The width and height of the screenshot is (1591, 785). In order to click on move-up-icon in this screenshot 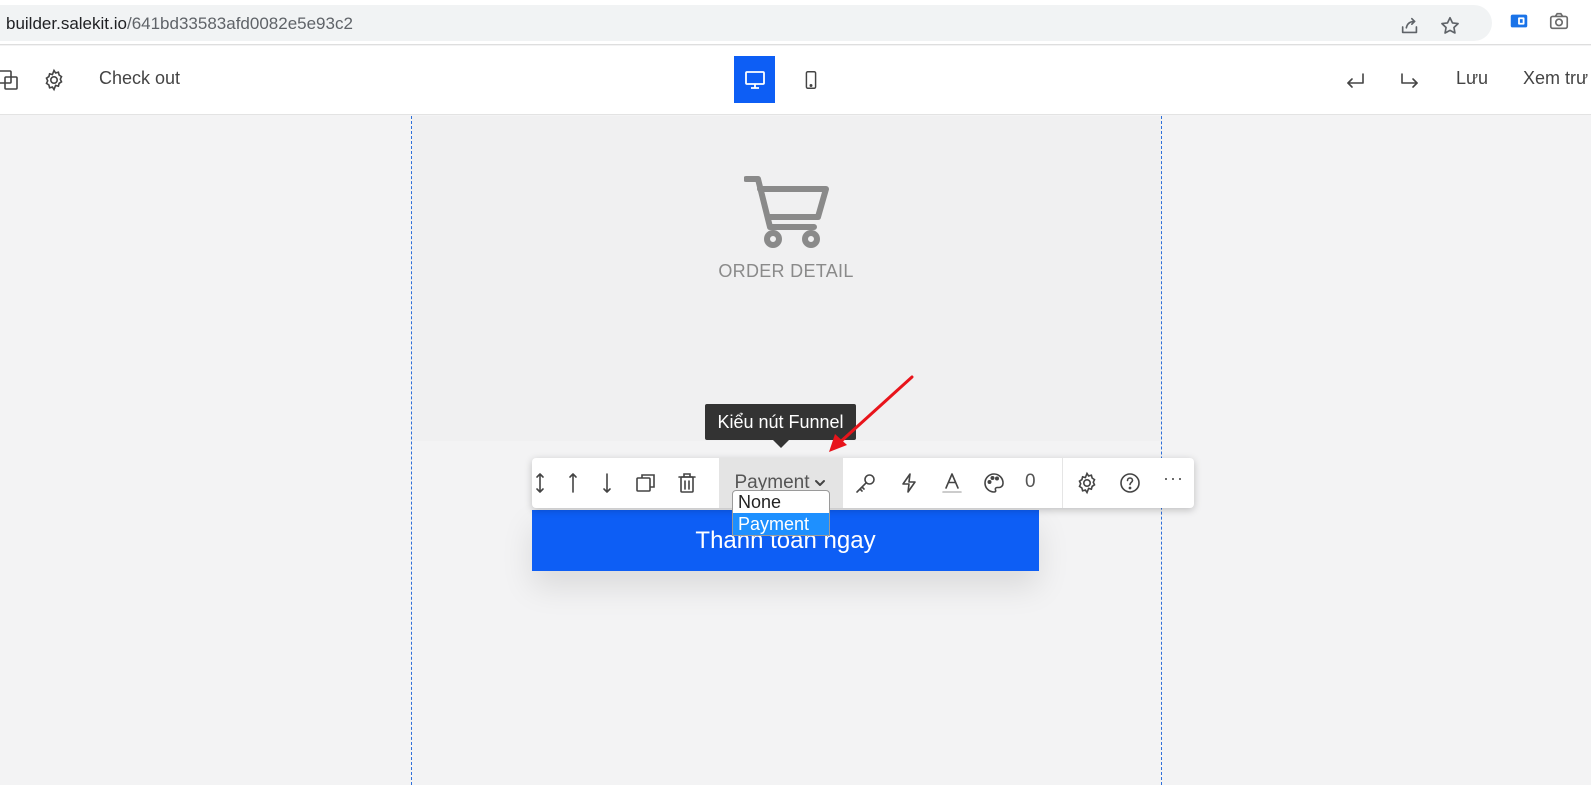, I will do `click(573, 483)`.